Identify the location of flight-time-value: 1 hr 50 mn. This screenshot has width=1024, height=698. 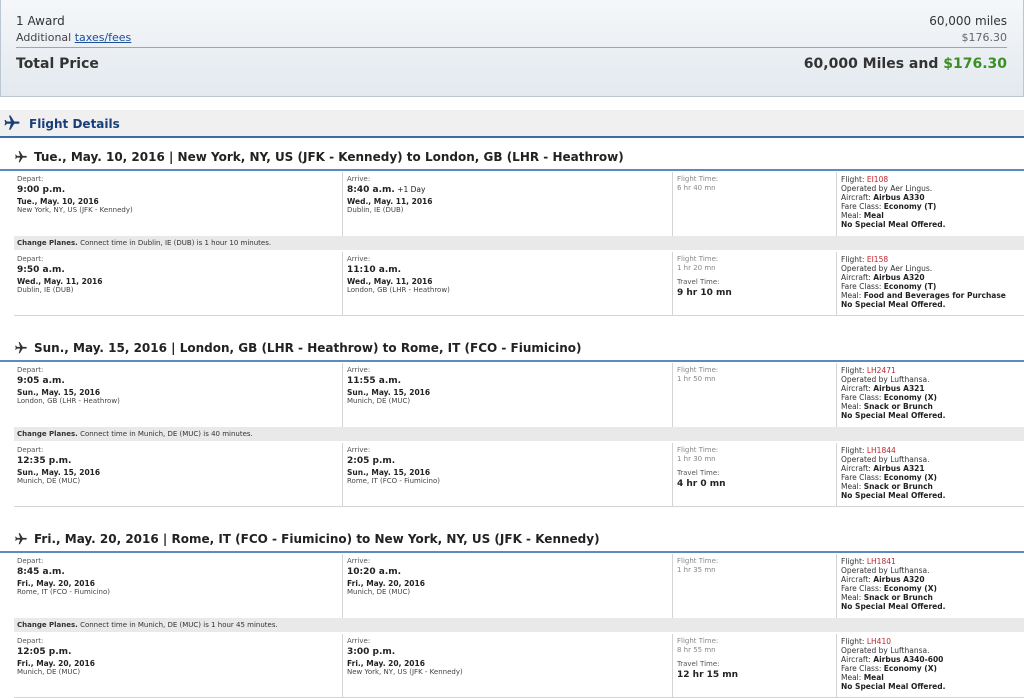
(696, 379).